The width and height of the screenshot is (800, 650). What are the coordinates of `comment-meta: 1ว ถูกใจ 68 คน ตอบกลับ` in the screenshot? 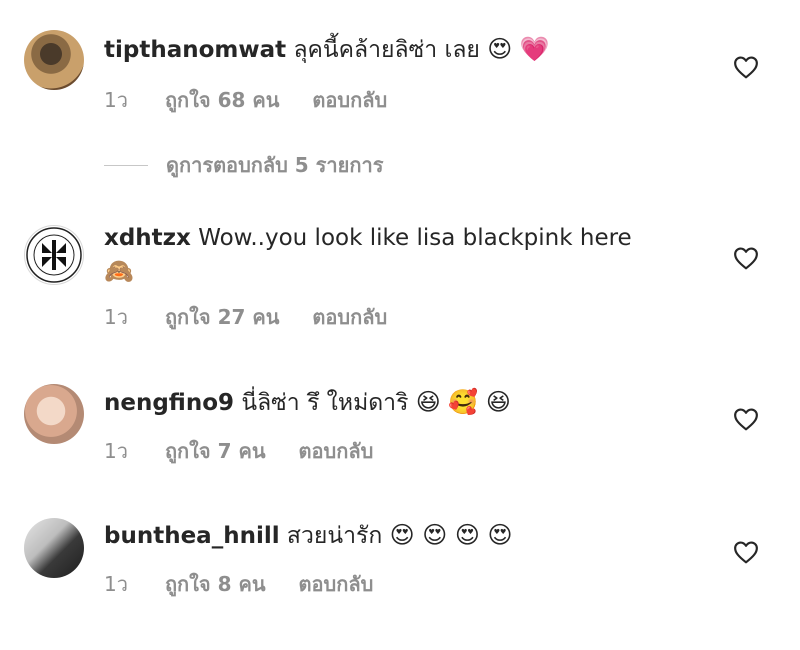 It's located at (258, 100).